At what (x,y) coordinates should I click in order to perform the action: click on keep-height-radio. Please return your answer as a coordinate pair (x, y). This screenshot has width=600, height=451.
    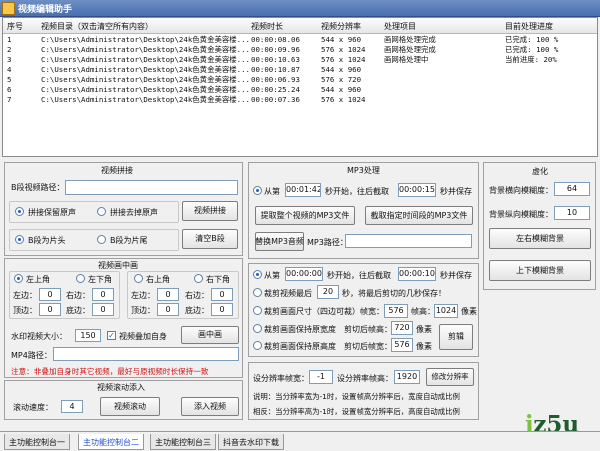
    Looking at the image, I should click on (257, 345).